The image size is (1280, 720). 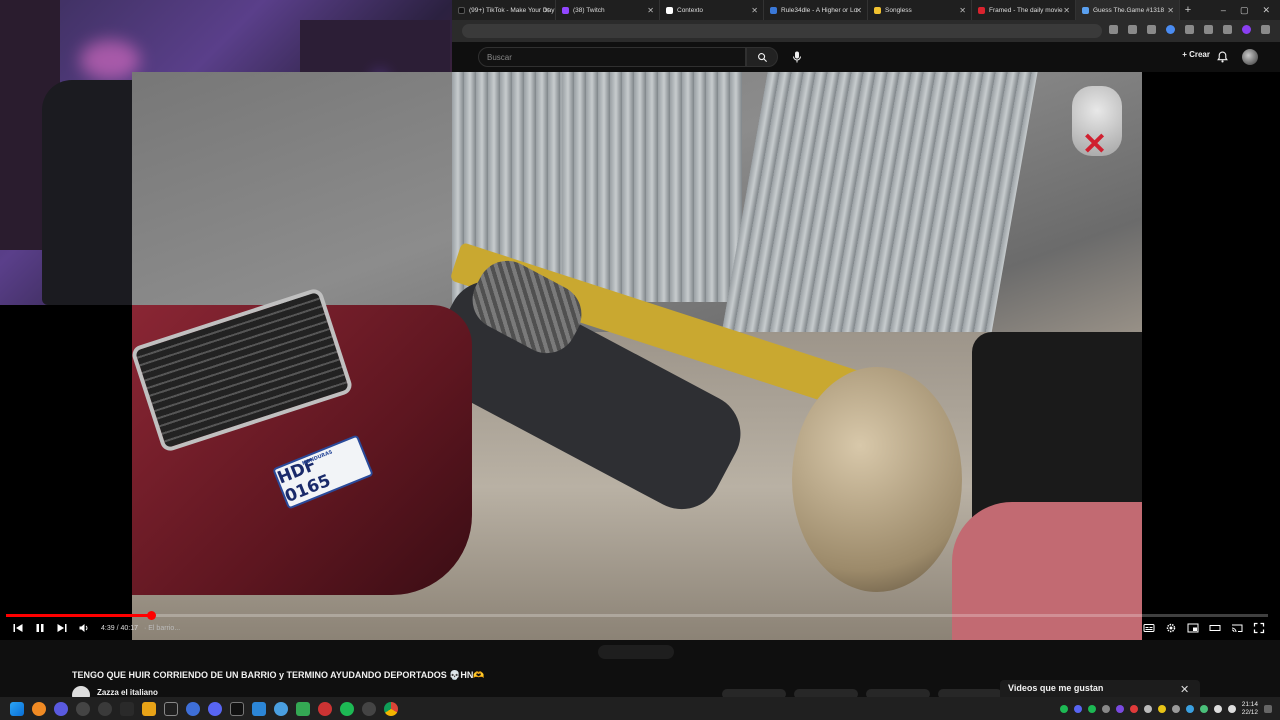 What do you see at coordinates (1222, 59) in the screenshot?
I see `notifications-button` at bounding box center [1222, 59].